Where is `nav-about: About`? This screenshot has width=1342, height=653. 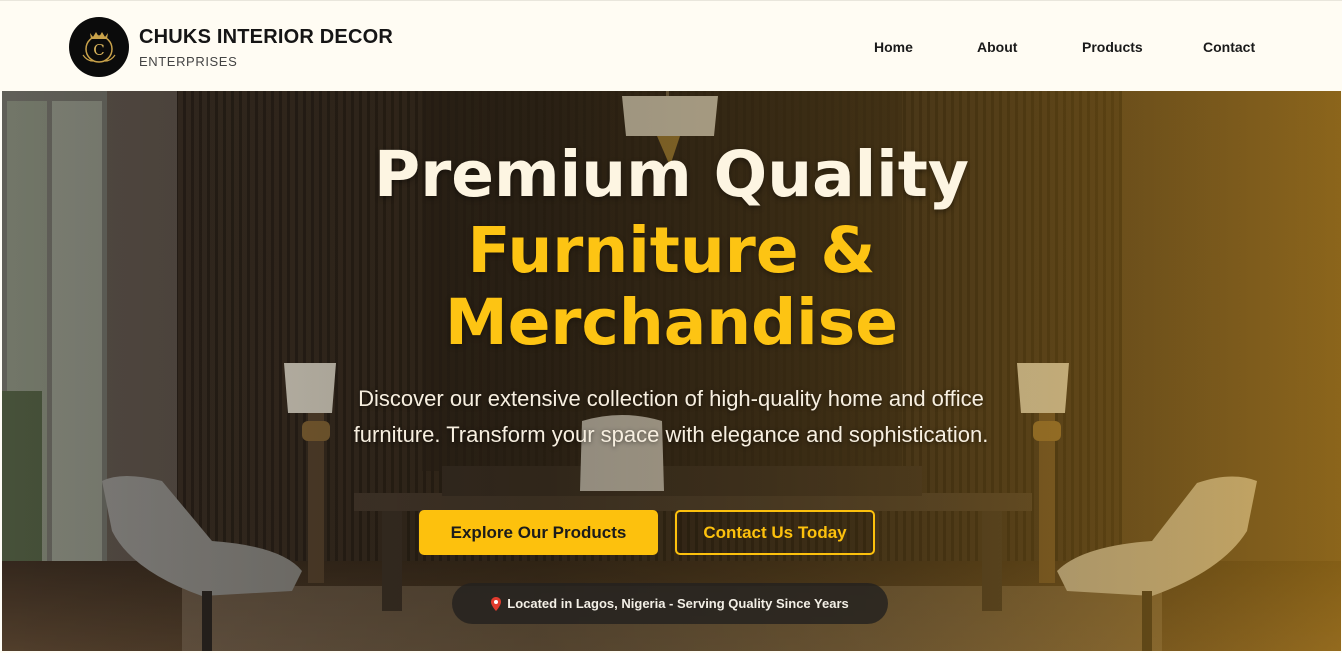
nav-about: About is located at coordinates (997, 47).